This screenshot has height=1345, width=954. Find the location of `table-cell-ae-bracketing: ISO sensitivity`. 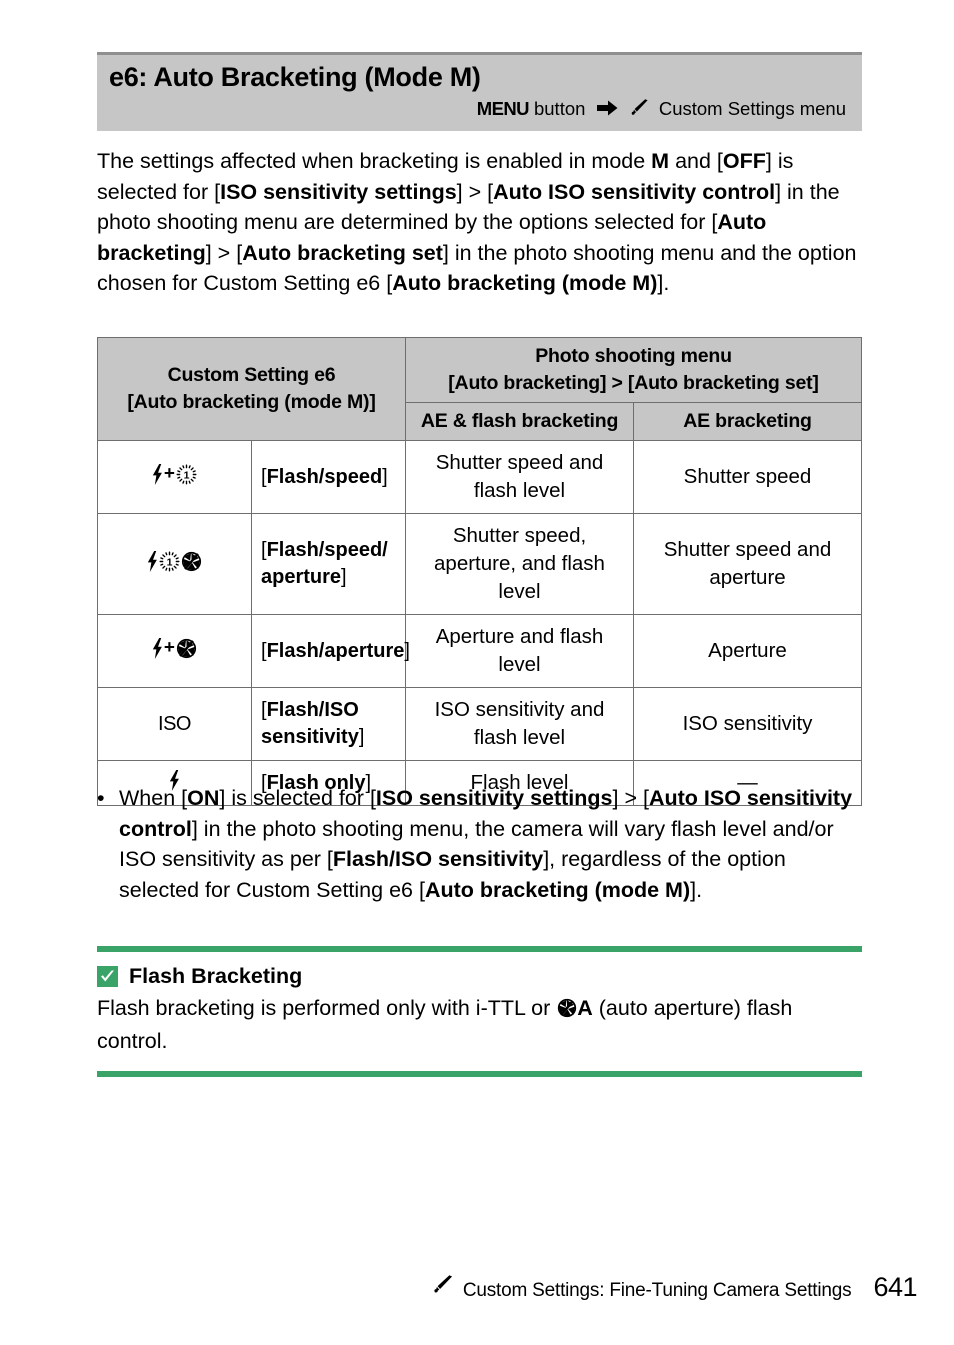

table-cell-ae-bracketing: ISO sensitivity is located at coordinates (747, 724).